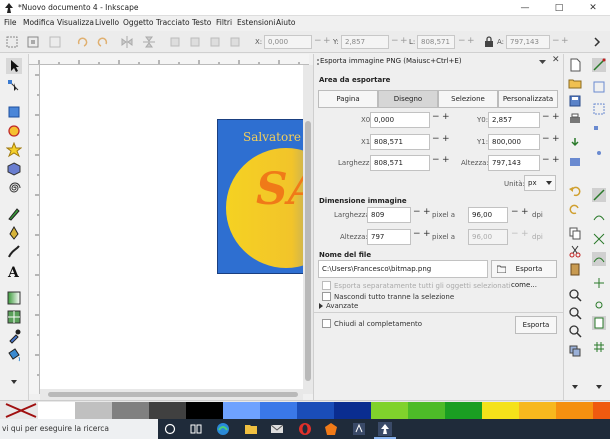  What do you see at coordinates (599, 195) in the screenshot?
I see `snap-nodes-icon` at bounding box center [599, 195].